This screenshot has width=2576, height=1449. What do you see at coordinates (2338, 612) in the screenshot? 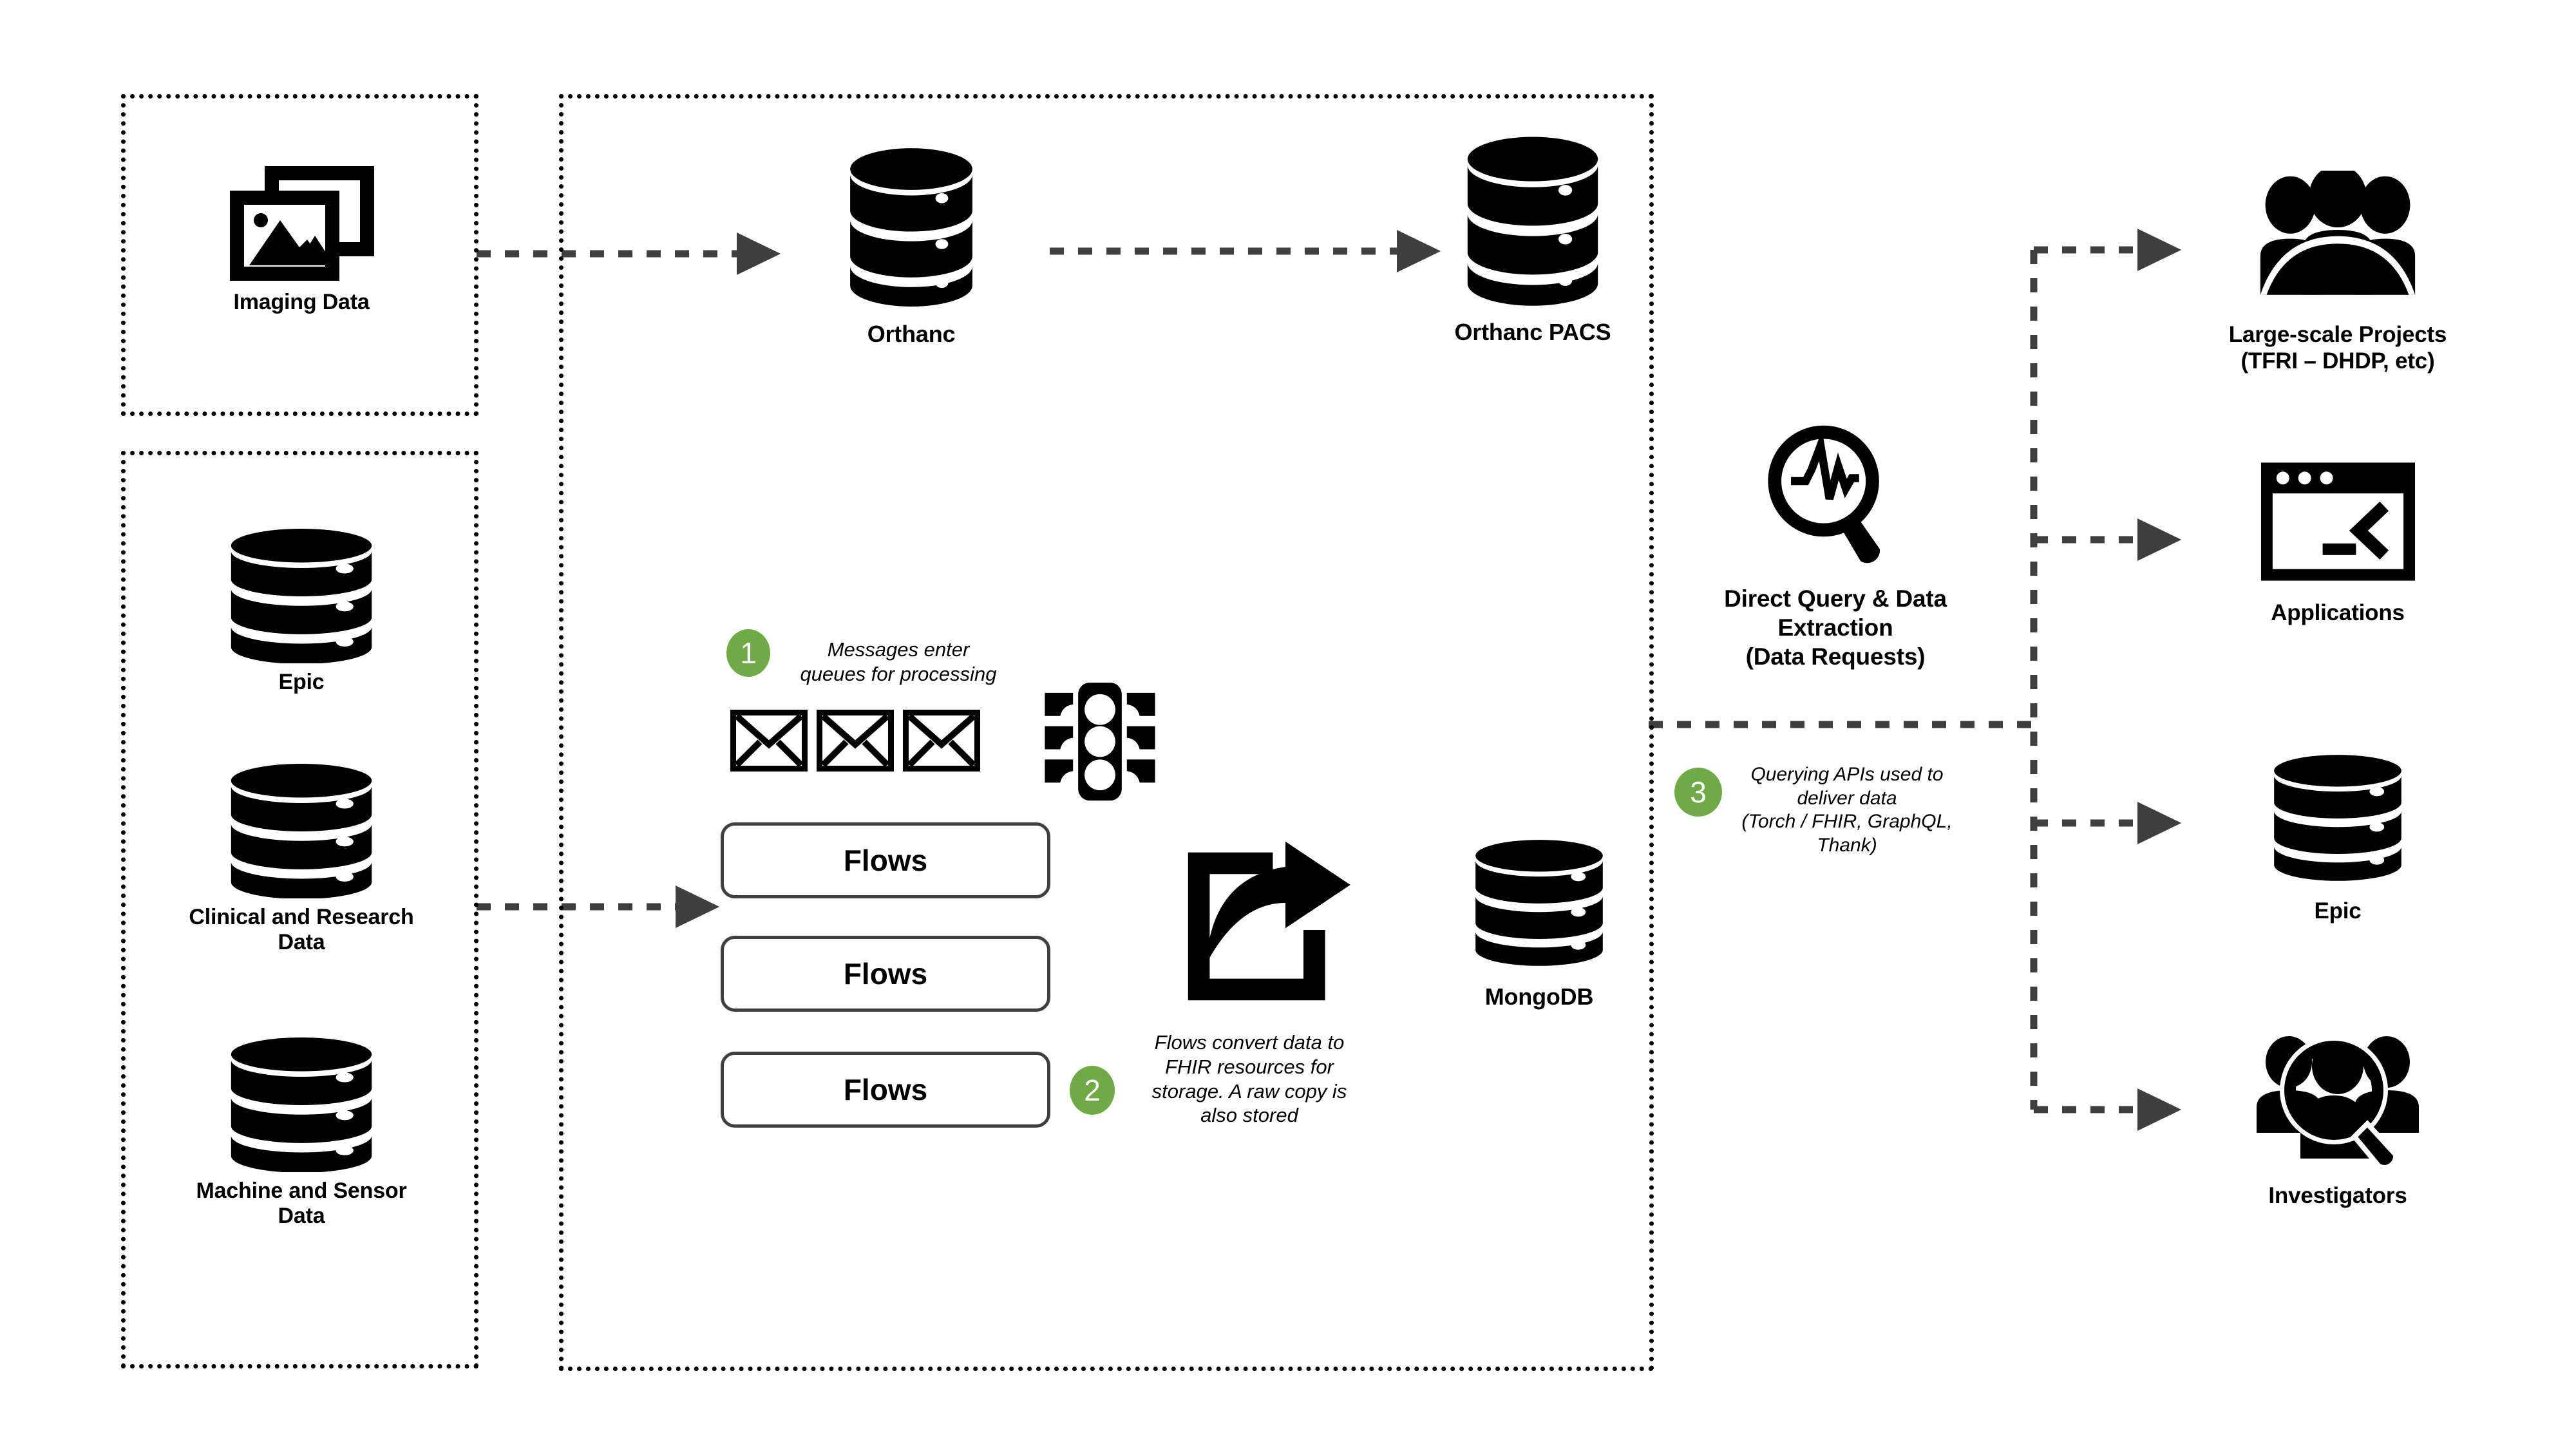
I see `consumer-applications-label: Applications` at bounding box center [2338, 612].